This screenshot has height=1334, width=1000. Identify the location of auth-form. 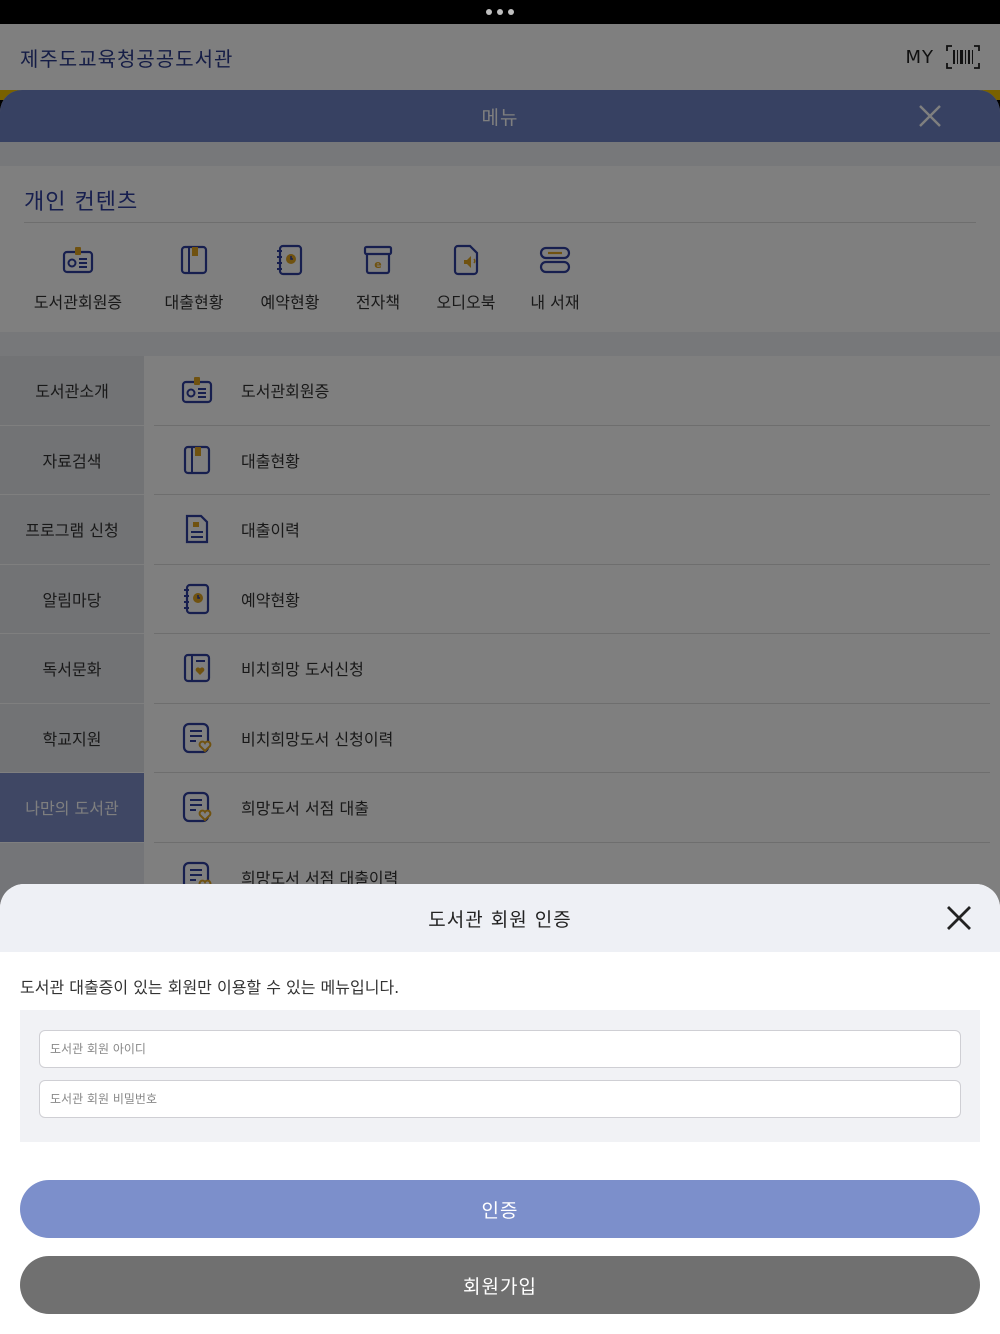
(500, 1076).